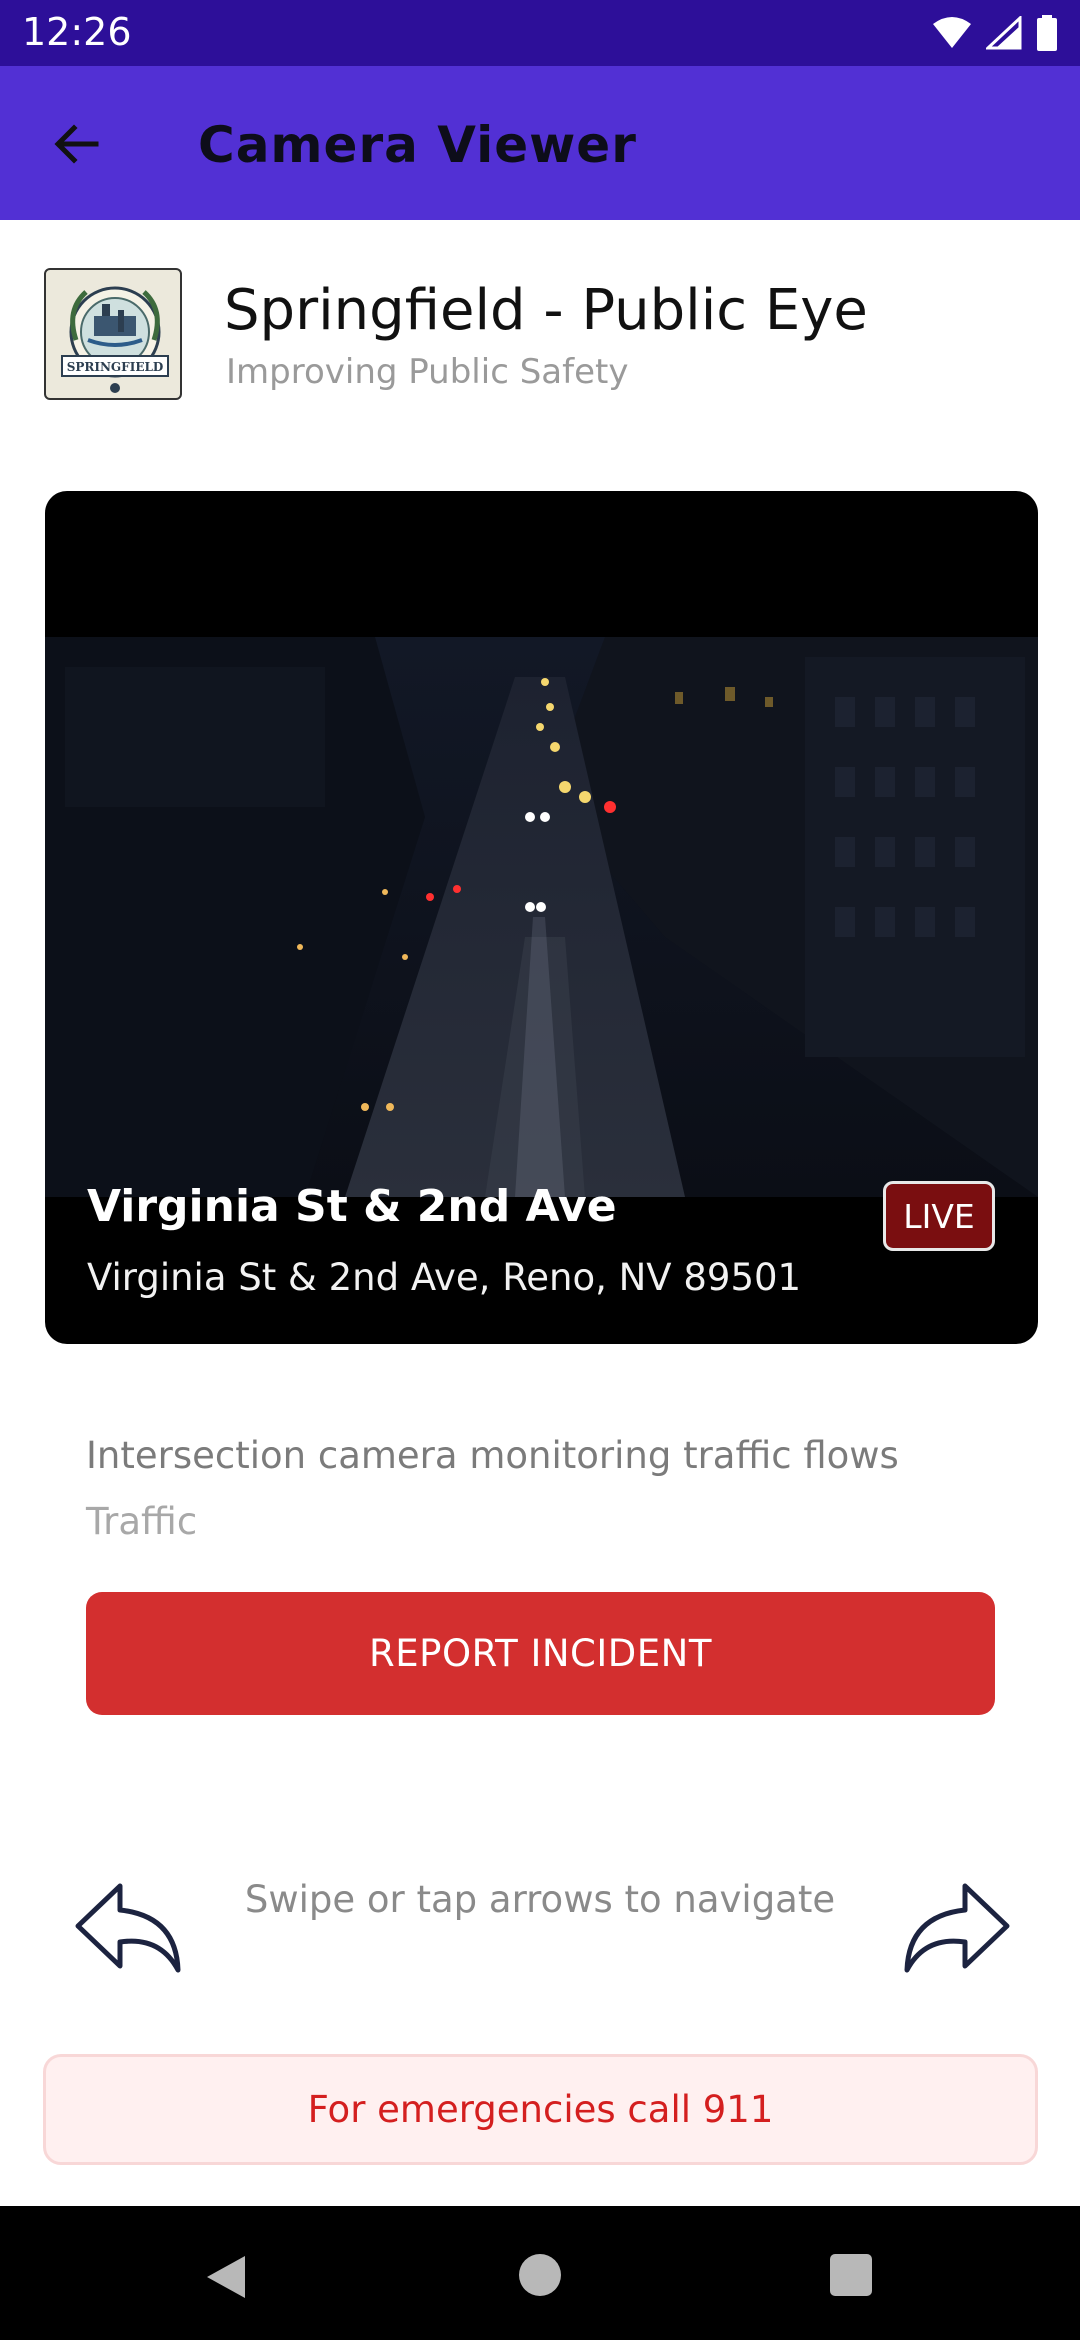 This screenshot has width=1080, height=2340. What do you see at coordinates (540, 1653) in the screenshot?
I see `report-incident-button: REPORT INCIDENT` at bounding box center [540, 1653].